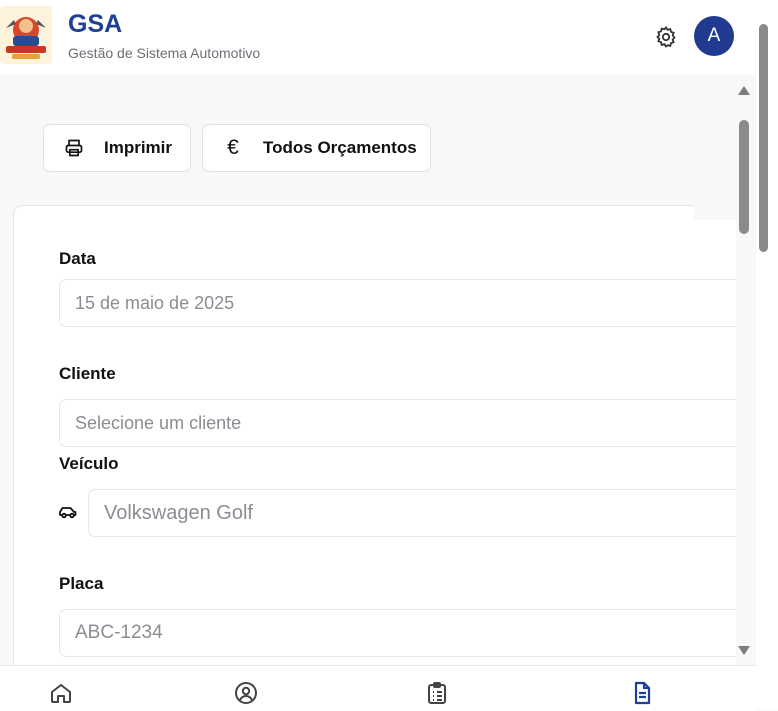 This screenshot has width=778, height=711. I want to click on card-notch, so click(715, 212).